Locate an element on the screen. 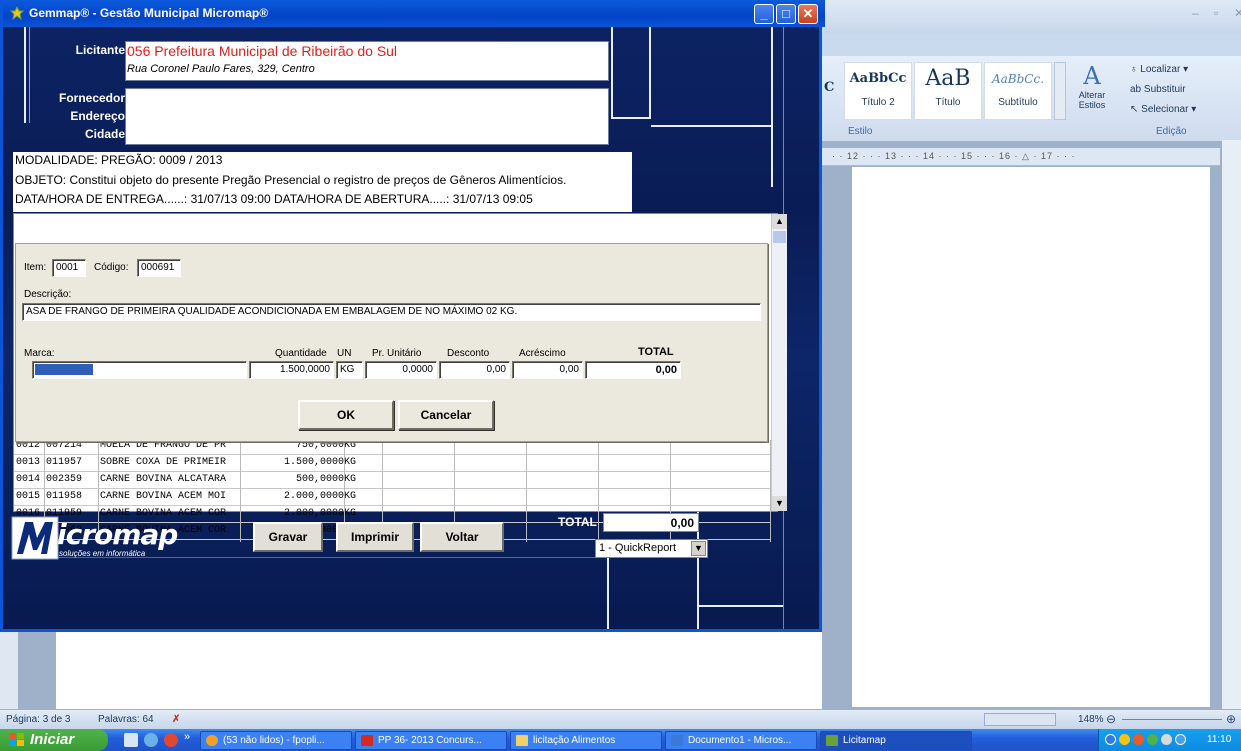 This screenshot has width=1241, height=751. vertical-ruler is located at coordinates (9, 671).